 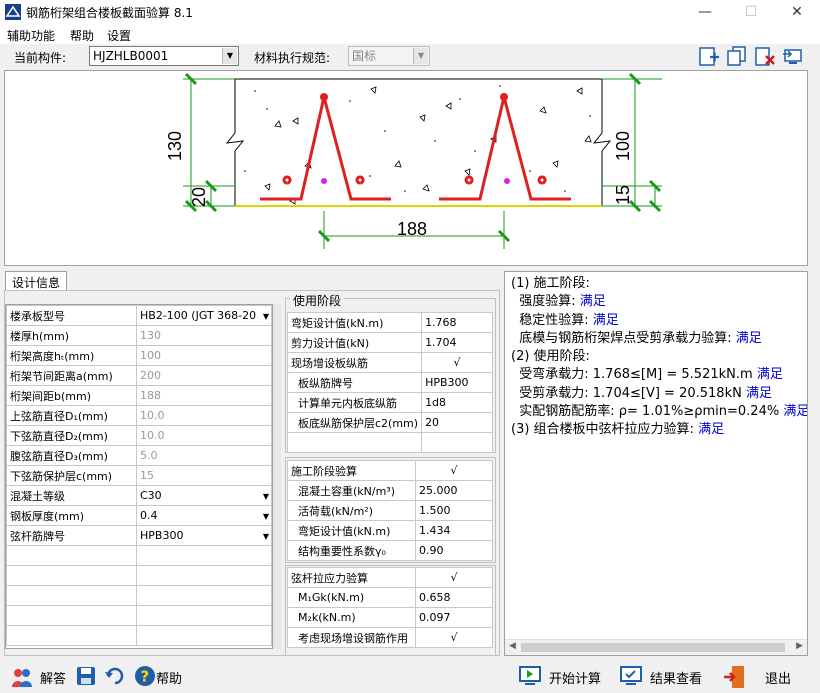 I want to click on param-value-text: 10.0, so click(x=152, y=435).